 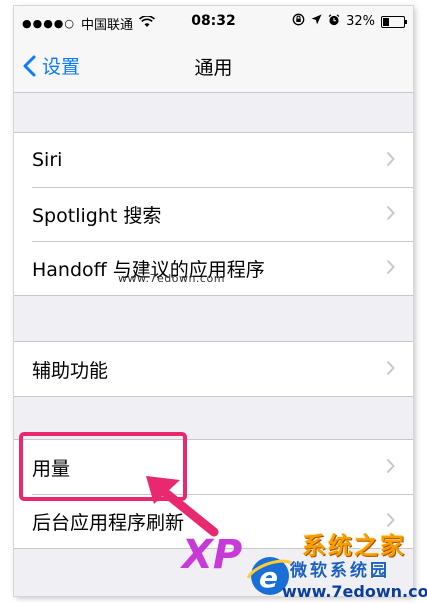 I want to click on row-handoff: Handoff 与建议的应用程序, so click(x=213, y=268).